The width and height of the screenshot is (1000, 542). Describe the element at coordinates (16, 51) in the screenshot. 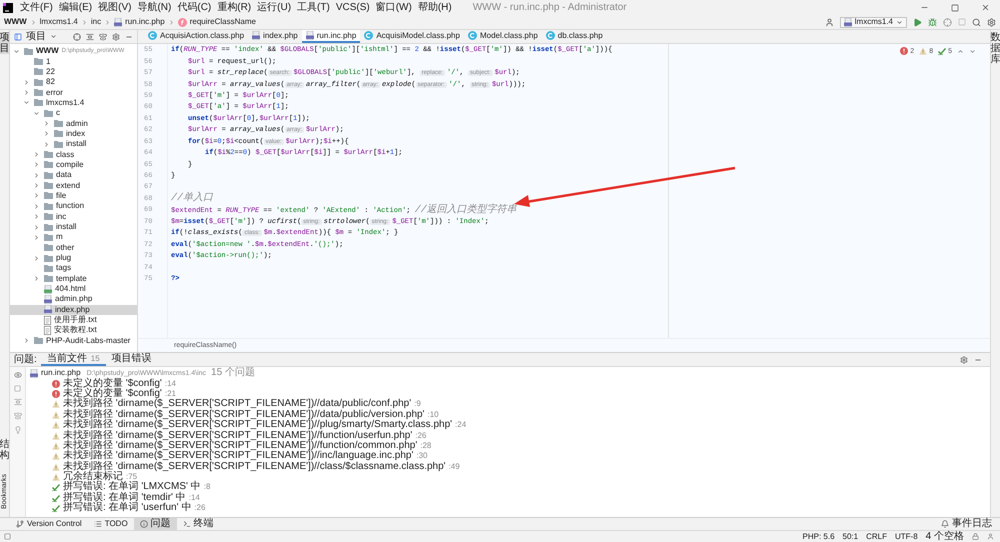

I see `chevron-down-icon` at that location.